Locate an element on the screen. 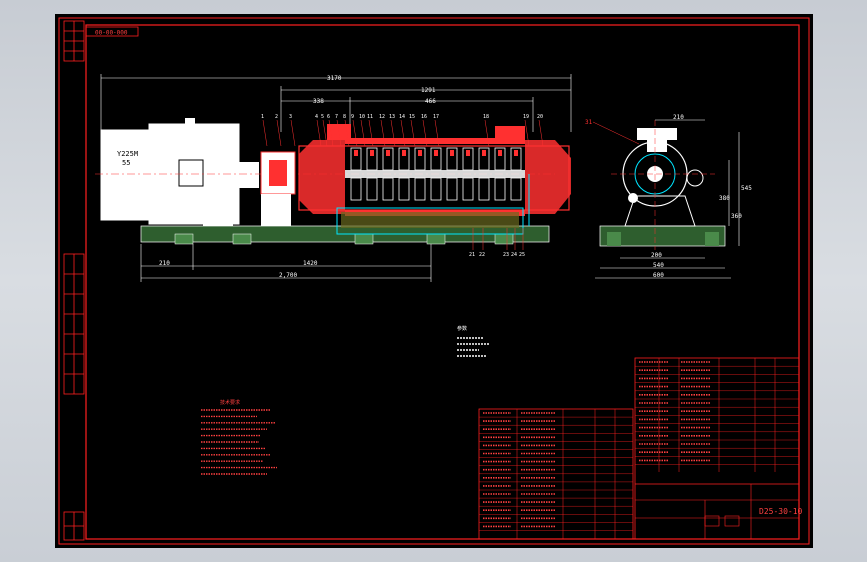 Image resolution: width=867 pixels, height=562 pixels. discharge-flange is located at coordinates (510, 132).